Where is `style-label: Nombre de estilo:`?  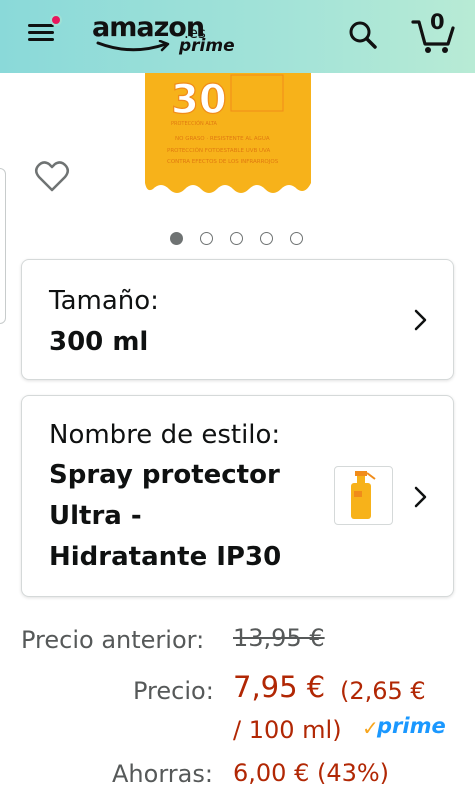 style-label: Nombre de estilo: is located at coordinates (165, 435).